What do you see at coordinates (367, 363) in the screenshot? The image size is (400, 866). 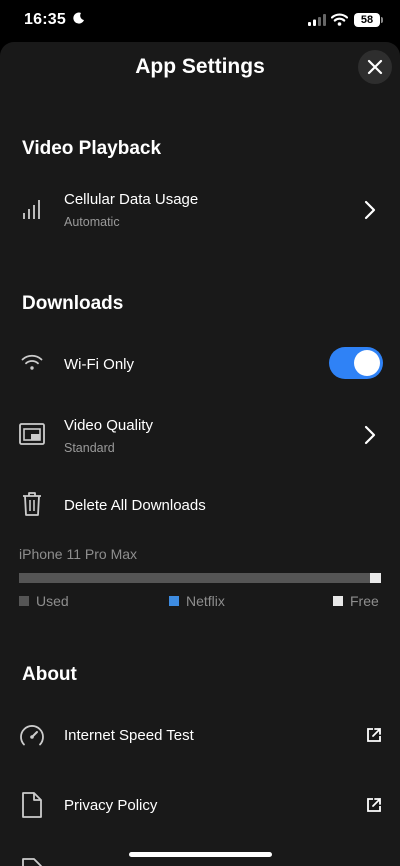 I see `toggle-knob` at bounding box center [367, 363].